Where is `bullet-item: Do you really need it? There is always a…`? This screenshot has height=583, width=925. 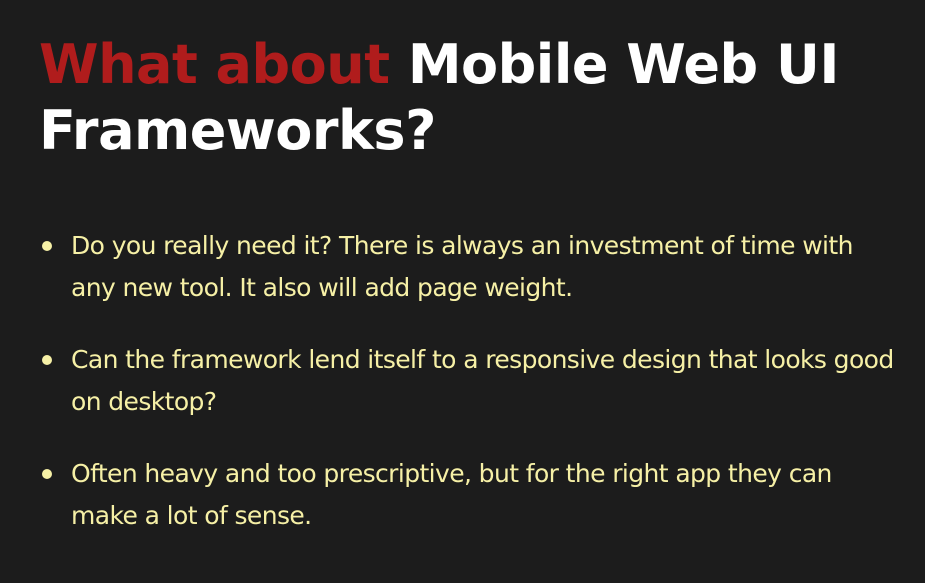 bullet-item: Do you really need it? There is always a… is located at coordinates (470, 267).